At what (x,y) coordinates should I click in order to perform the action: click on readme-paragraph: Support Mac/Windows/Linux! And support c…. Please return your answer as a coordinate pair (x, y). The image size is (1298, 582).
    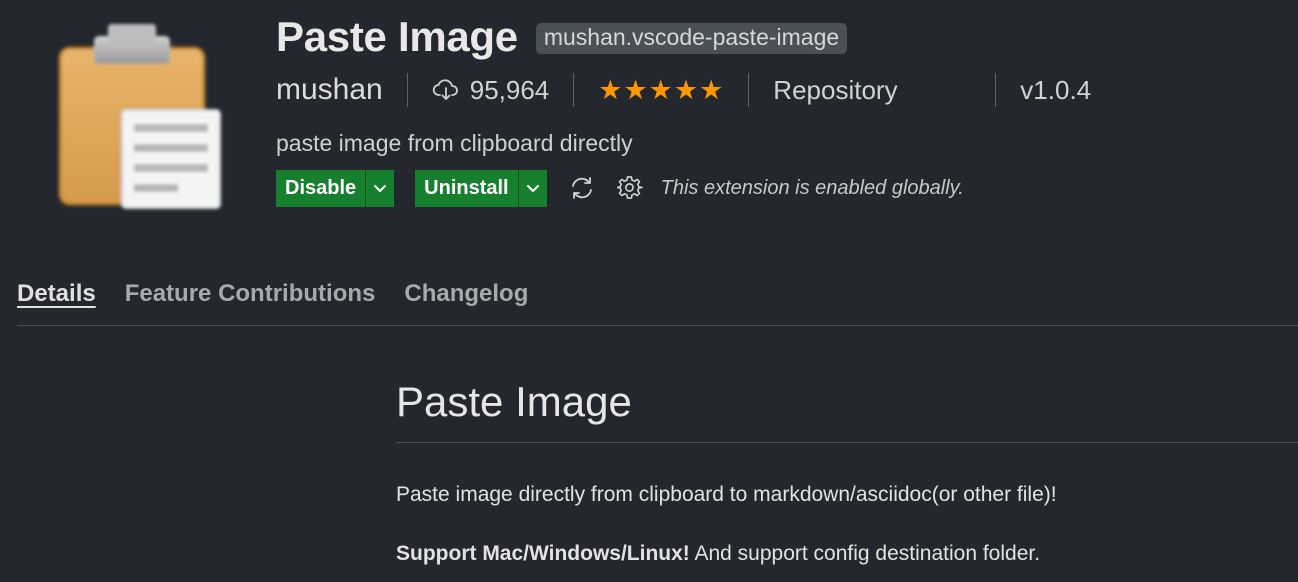
    Looking at the image, I should click on (847, 554).